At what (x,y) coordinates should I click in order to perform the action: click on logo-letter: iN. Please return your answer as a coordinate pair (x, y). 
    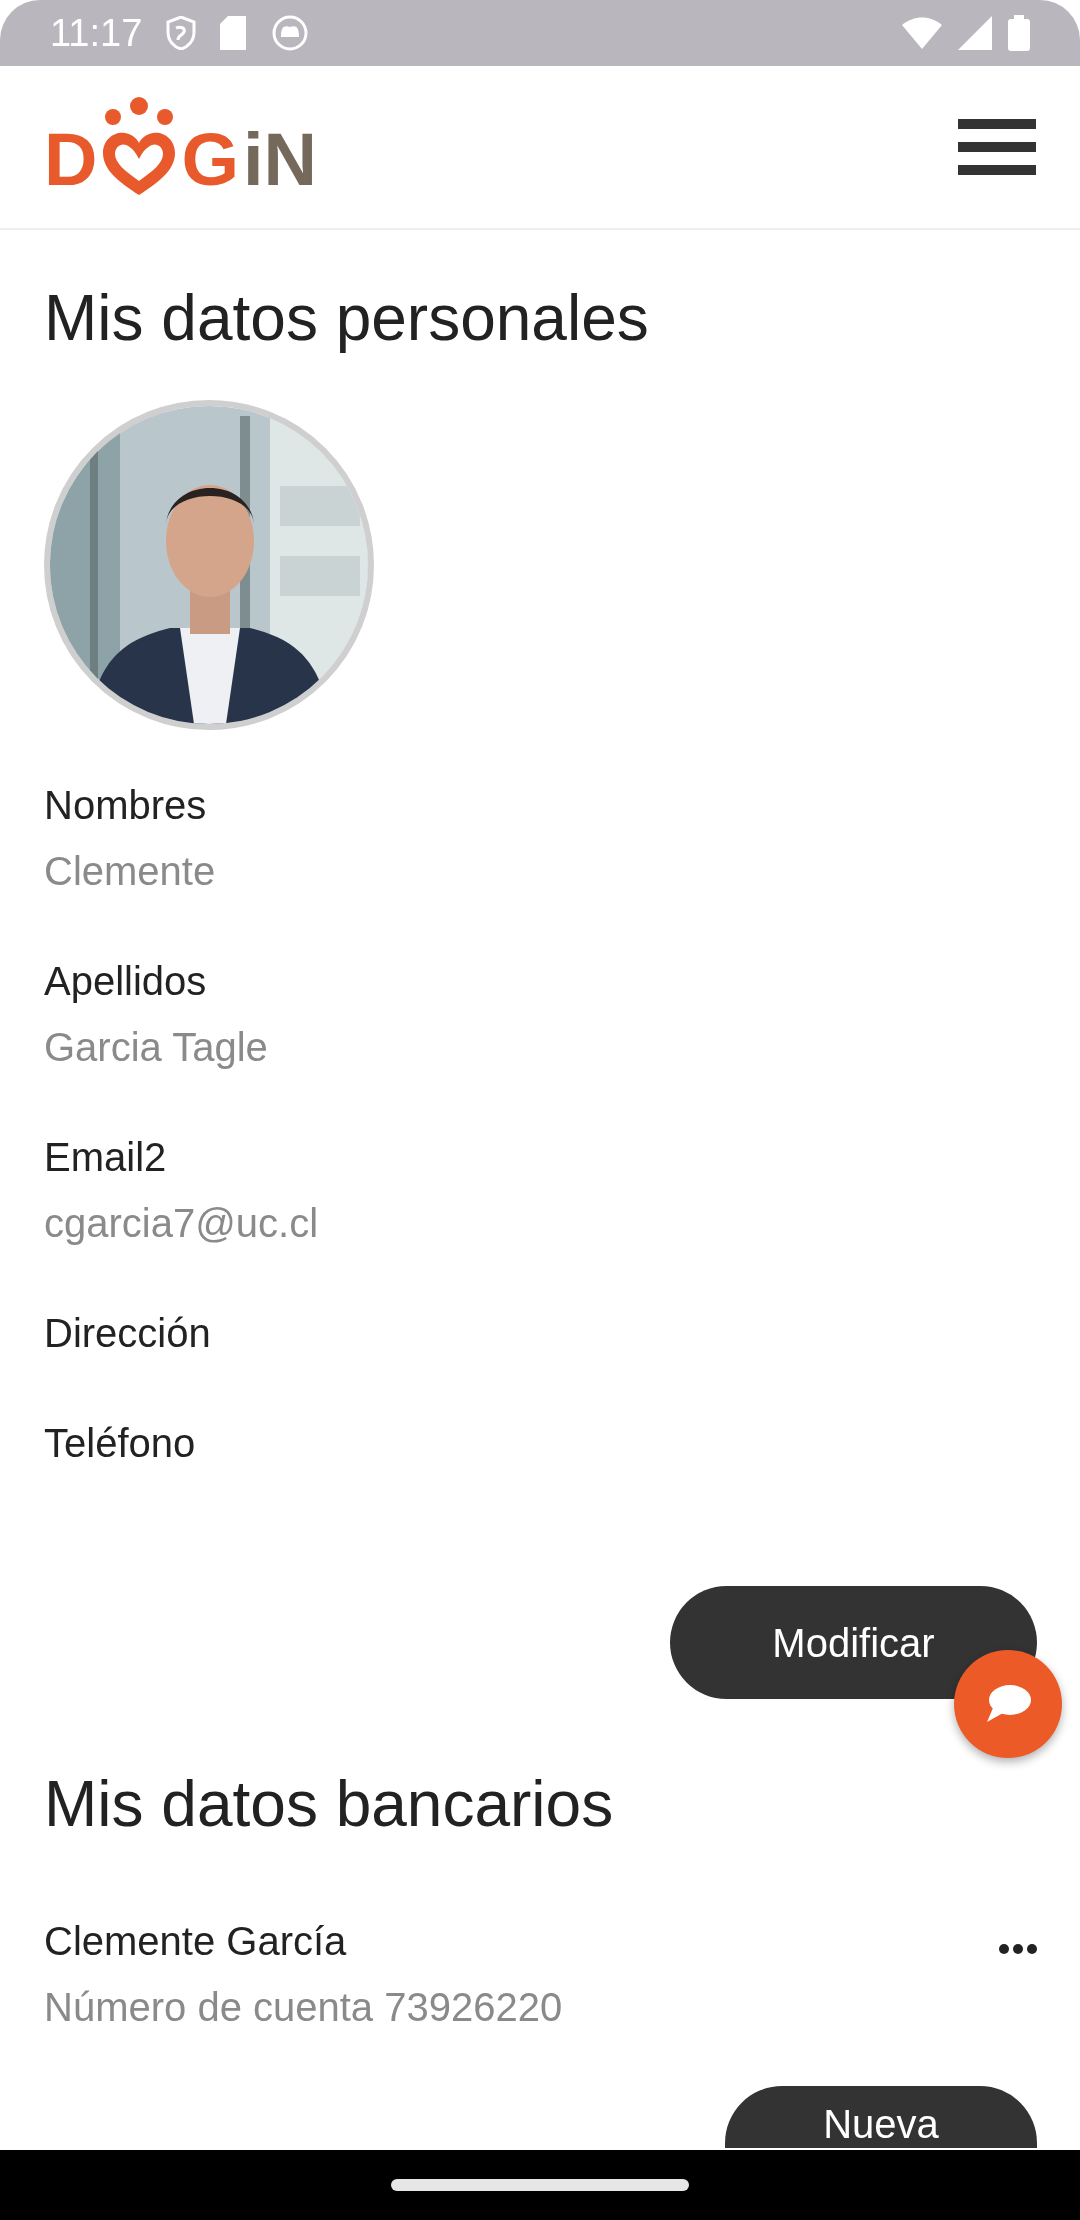
    Looking at the image, I should click on (280, 160).